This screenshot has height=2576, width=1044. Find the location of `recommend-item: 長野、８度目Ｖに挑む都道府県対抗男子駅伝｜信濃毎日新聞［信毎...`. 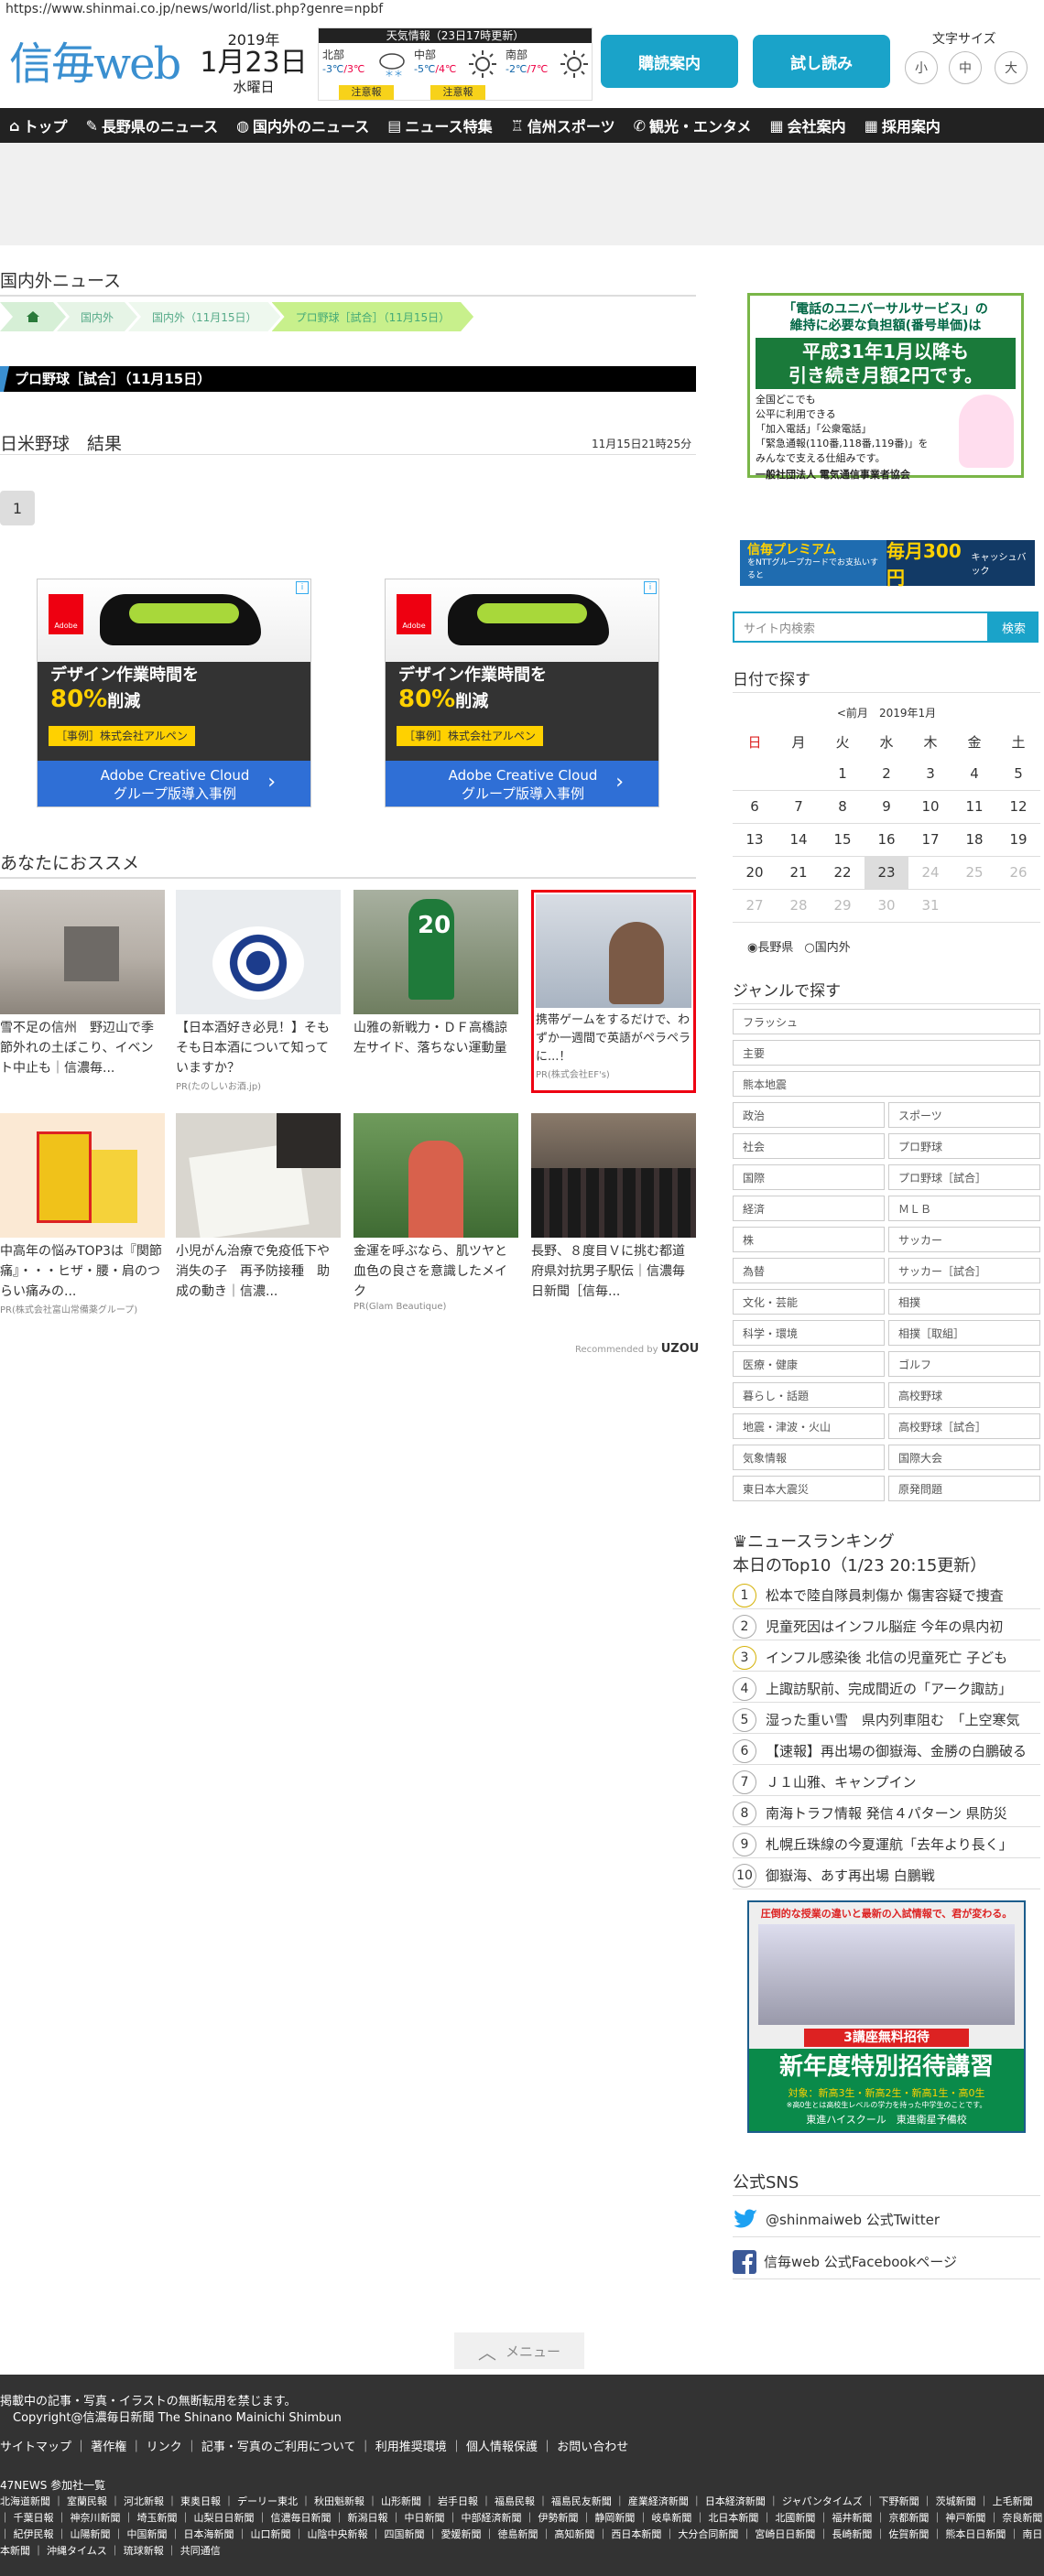

recommend-item: 長野、８度目Ｖに挑む都道府県対抗男子駅伝｜信濃毎日新聞［信毎... is located at coordinates (614, 1207).